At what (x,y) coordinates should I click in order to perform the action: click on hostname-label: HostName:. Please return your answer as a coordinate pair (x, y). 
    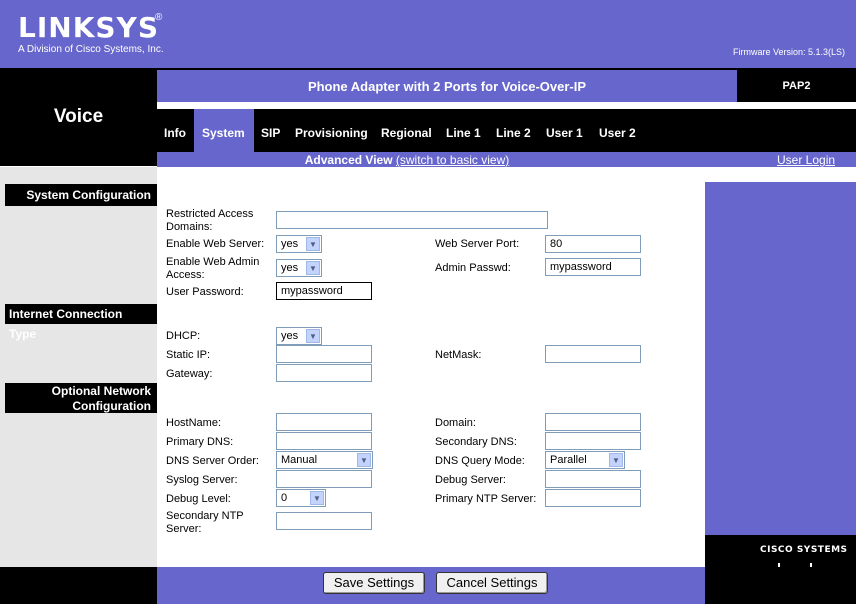
    Looking at the image, I should click on (194, 423).